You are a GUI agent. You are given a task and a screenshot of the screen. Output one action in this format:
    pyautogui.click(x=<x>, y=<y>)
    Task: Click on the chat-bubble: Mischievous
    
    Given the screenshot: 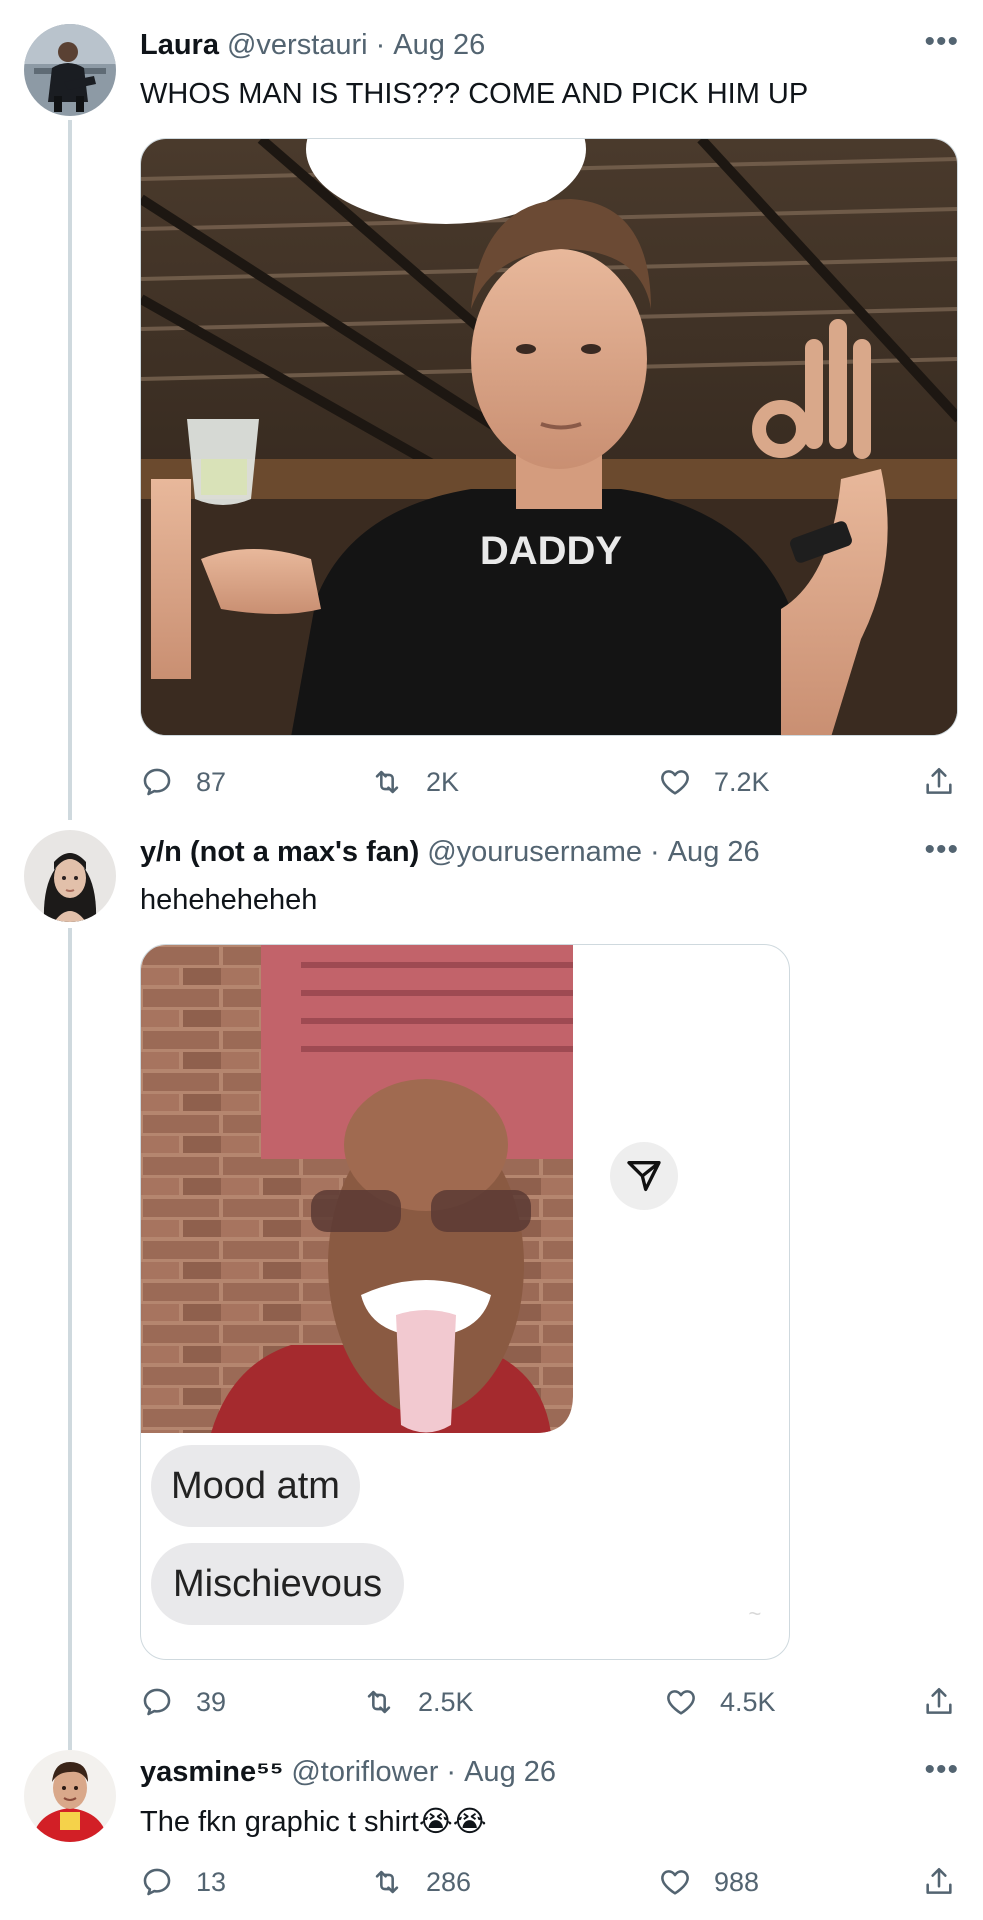 What is the action you would take?
    pyautogui.click(x=278, y=1584)
    